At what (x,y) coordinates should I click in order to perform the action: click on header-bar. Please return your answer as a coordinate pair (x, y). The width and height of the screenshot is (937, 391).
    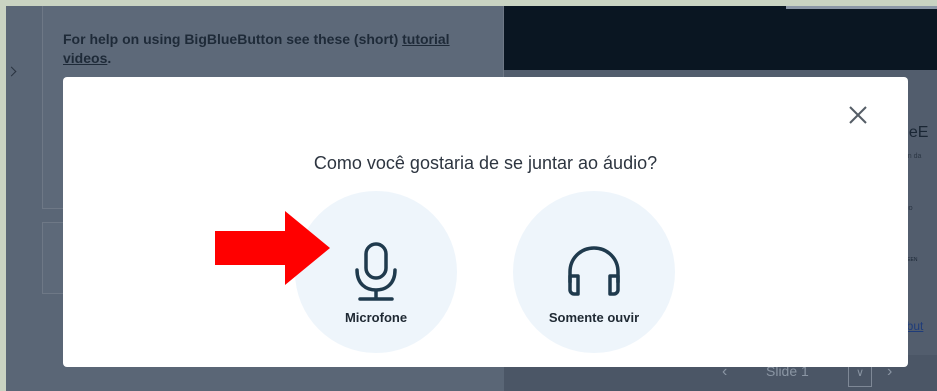
    Looking at the image, I should click on (861, 7).